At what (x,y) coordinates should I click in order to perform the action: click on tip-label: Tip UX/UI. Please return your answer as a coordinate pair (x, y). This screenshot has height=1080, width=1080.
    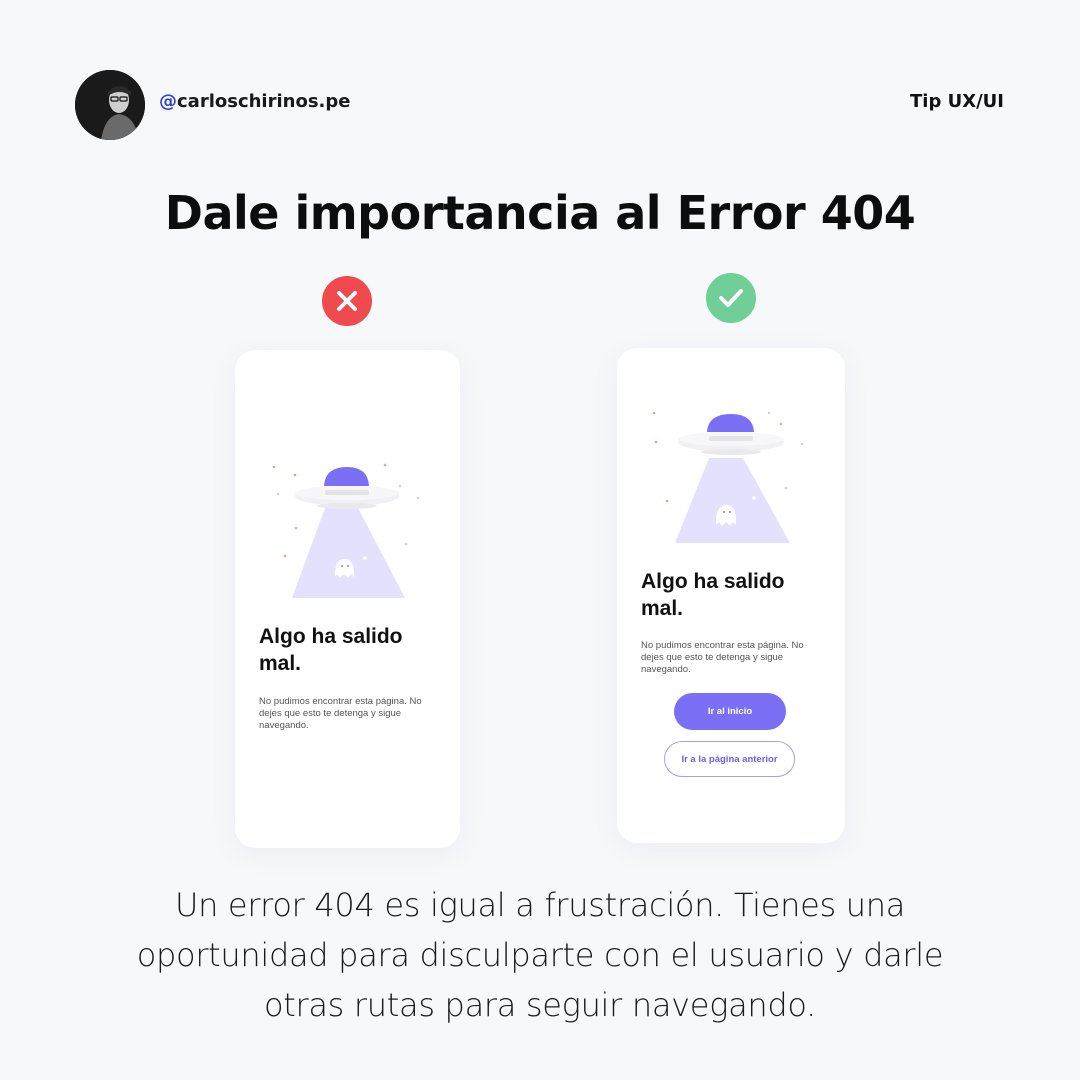
    Looking at the image, I should click on (957, 101).